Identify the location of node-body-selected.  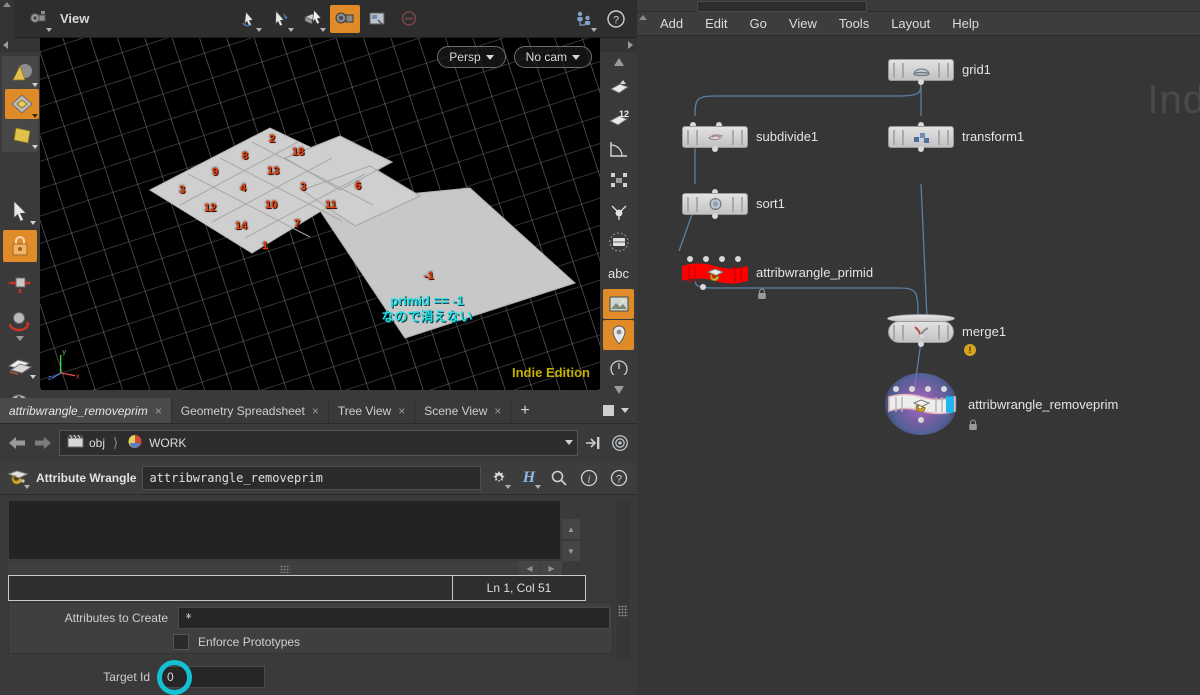
(922, 405).